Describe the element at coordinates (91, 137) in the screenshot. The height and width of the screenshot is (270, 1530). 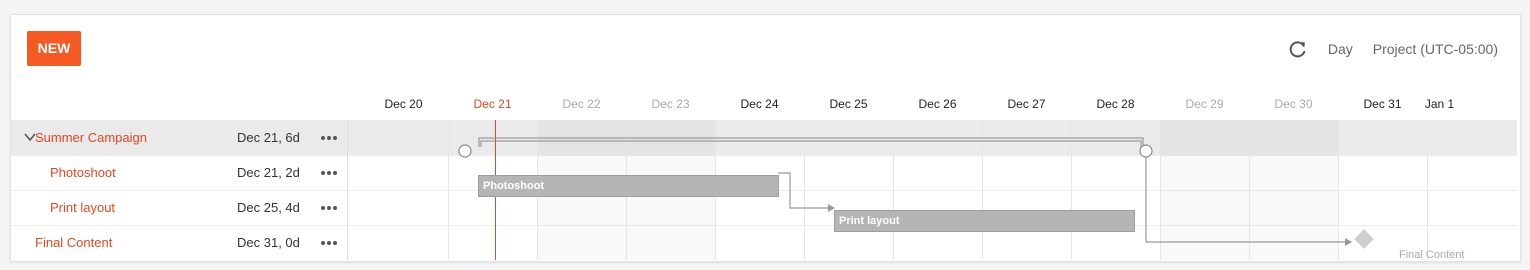
I see `task-name: Summer Campaign` at that location.